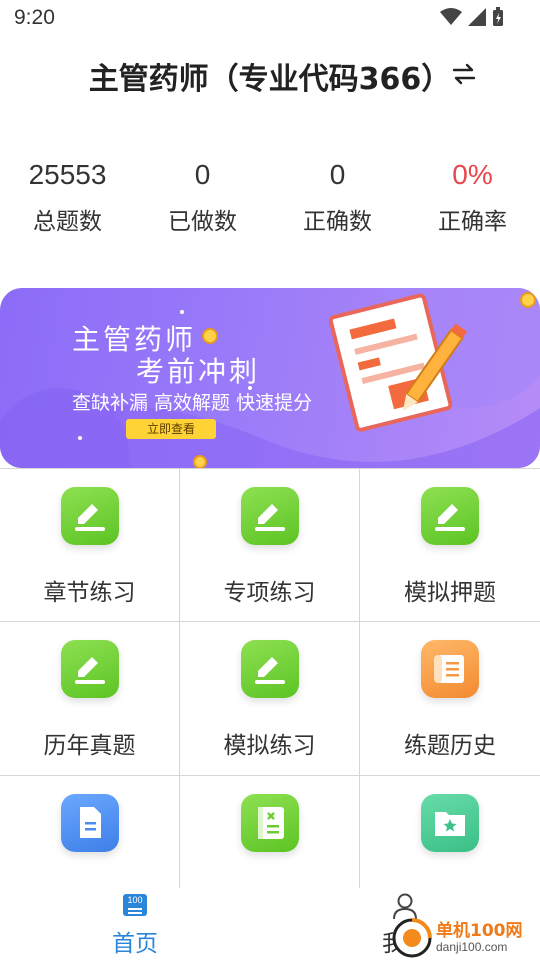 The height and width of the screenshot is (960, 540). Describe the element at coordinates (90, 823) in the screenshot. I see `document-icon` at that location.